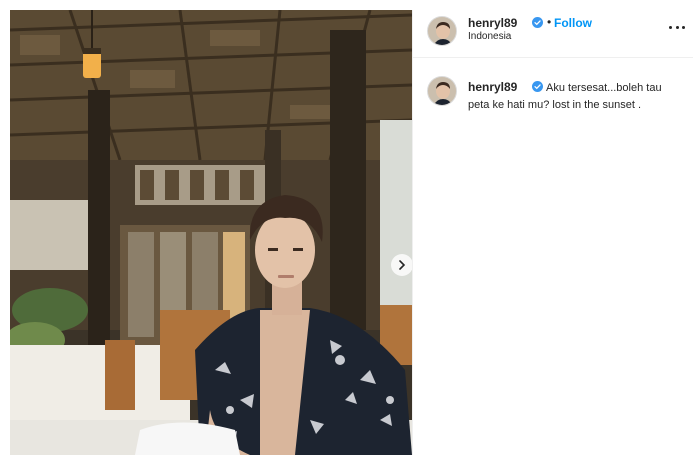 Image resolution: width=700 pixels, height=465 pixels. I want to click on chevron-right-icon, so click(402, 265).